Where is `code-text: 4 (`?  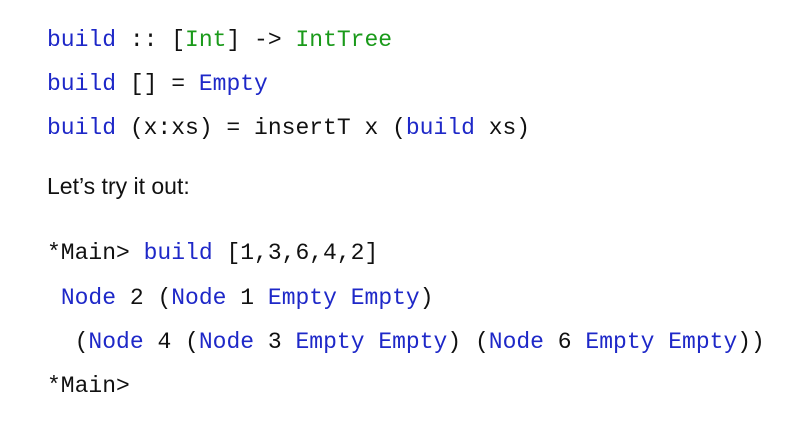
code-text: 4 ( is located at coordinates (171, 342).